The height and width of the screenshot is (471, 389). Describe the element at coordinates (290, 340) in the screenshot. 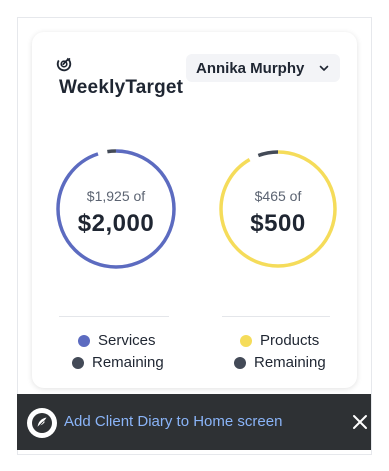

I see `legend-products-label: Products` at that location.